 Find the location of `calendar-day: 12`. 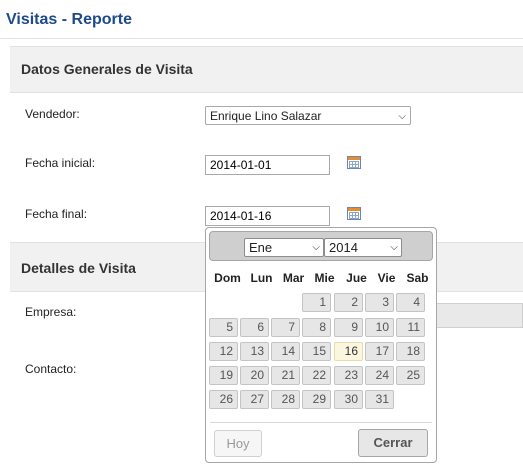

calendar-day: 12 is located at coordinates (223, 351).